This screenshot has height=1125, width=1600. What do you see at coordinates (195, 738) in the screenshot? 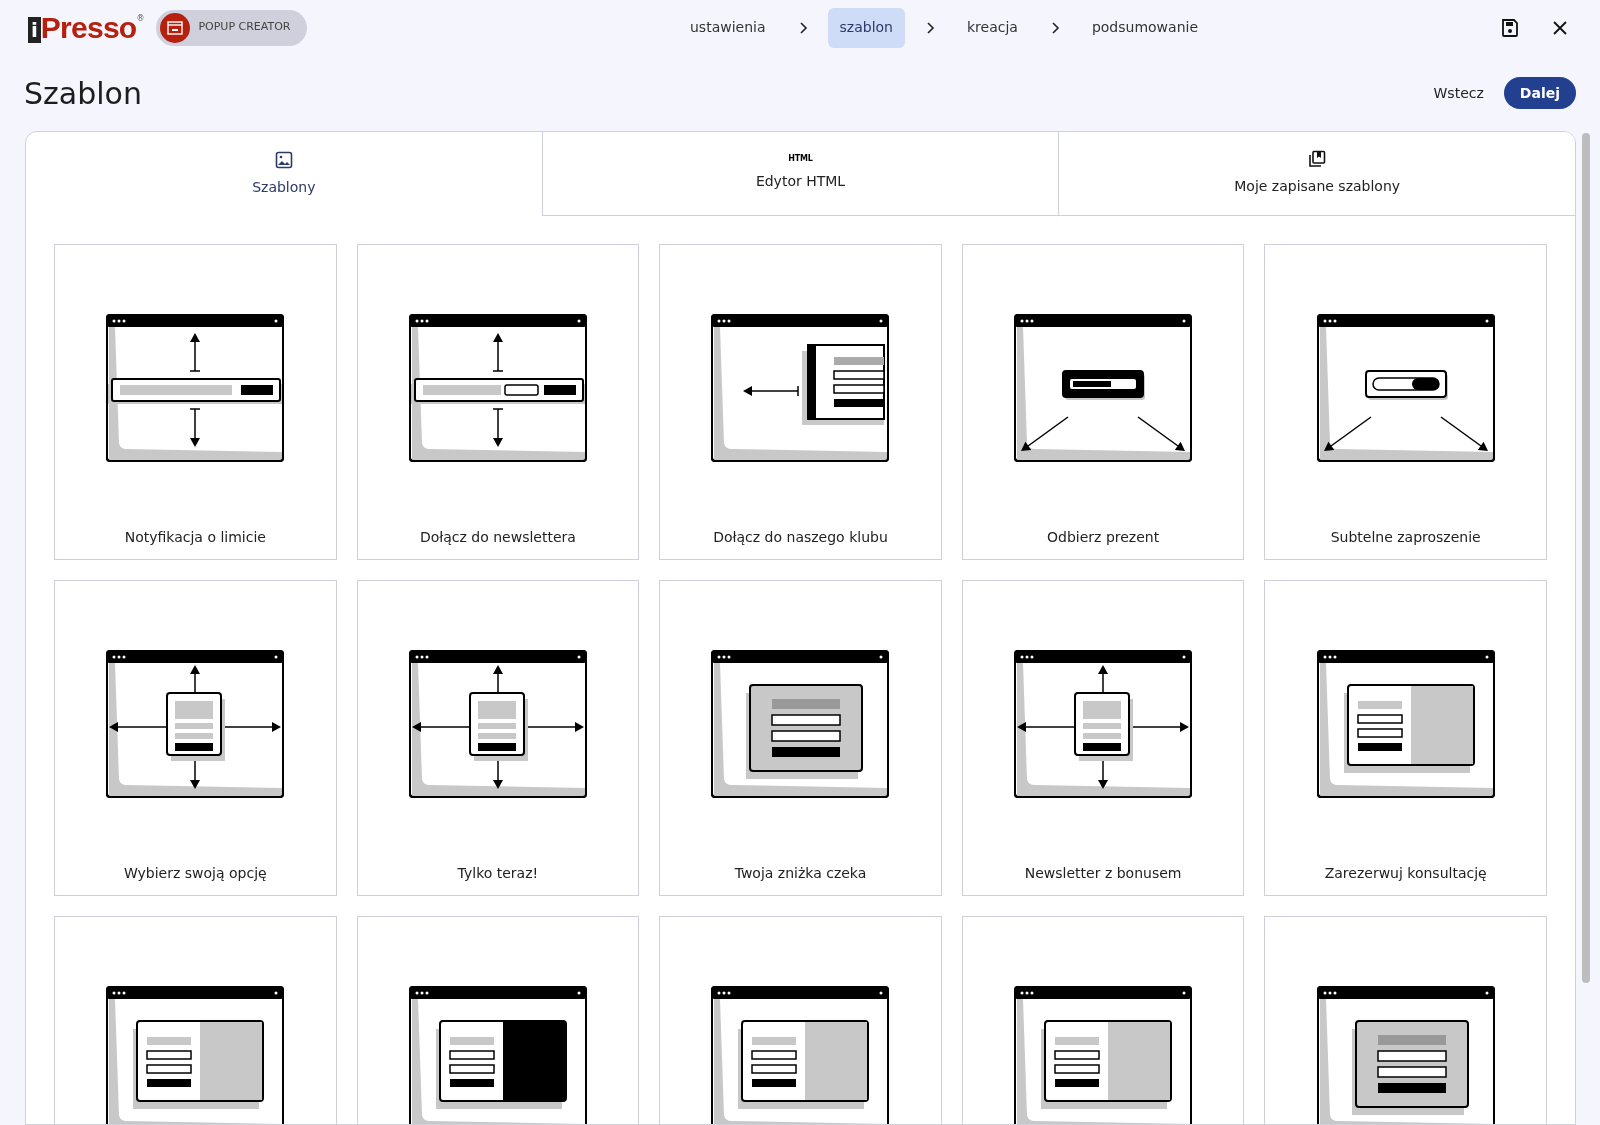
I see `template-card: Wybierz swoją opcję` at bounding box center [195, 738].